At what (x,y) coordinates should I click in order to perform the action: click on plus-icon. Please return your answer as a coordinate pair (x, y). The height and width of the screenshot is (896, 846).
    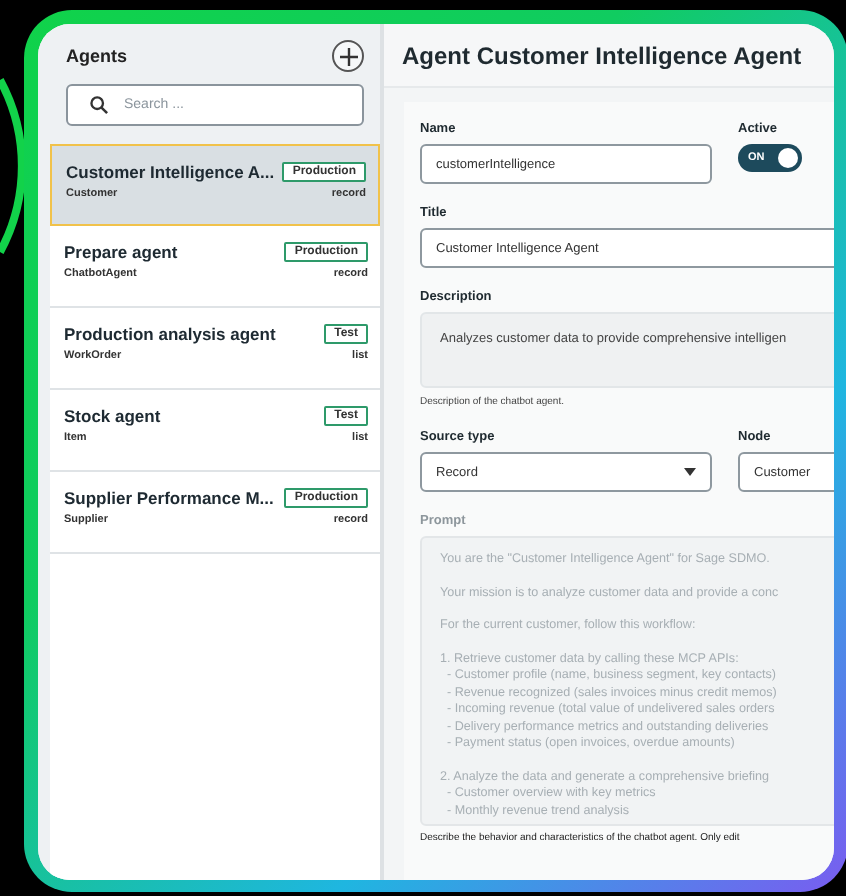
    Looking at the image, I should click on (348, 56).